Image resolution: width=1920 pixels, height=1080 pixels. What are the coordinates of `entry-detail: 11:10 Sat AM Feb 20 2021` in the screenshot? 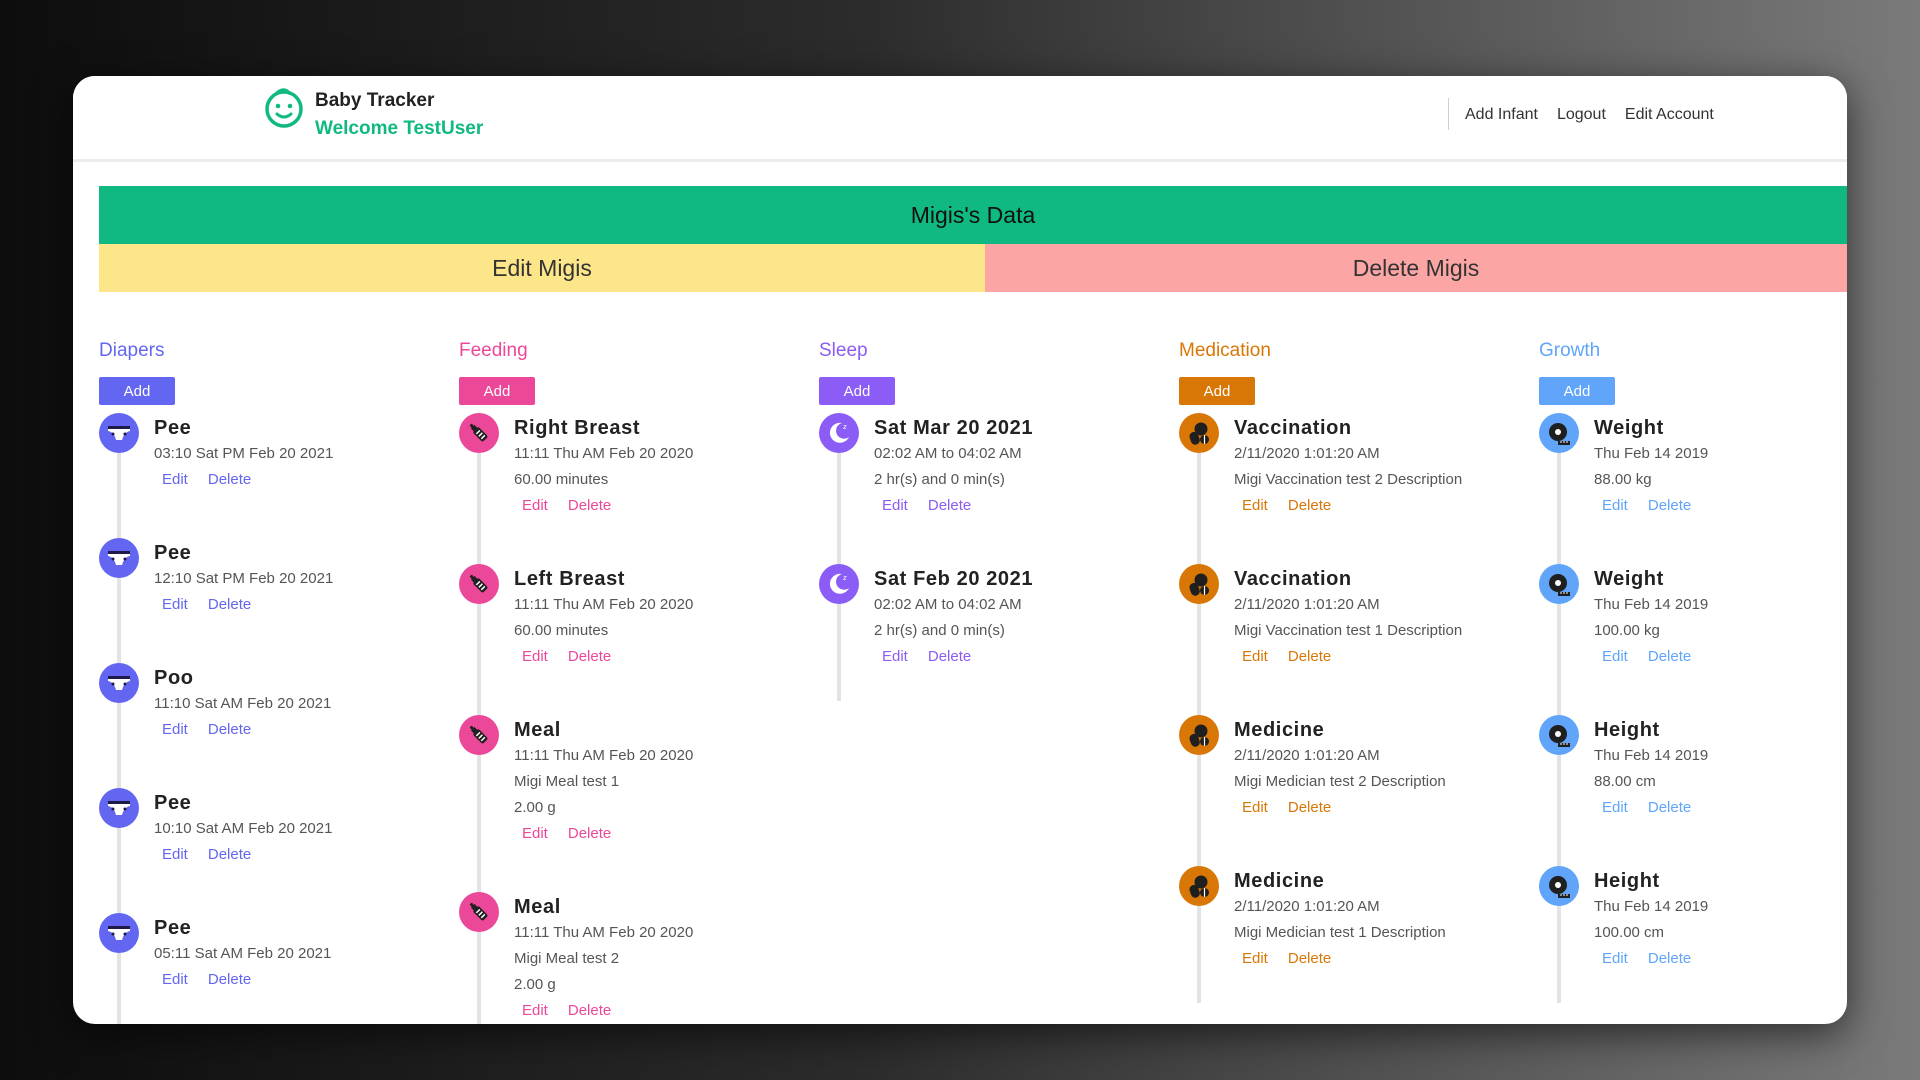 It's located at (243, 703).